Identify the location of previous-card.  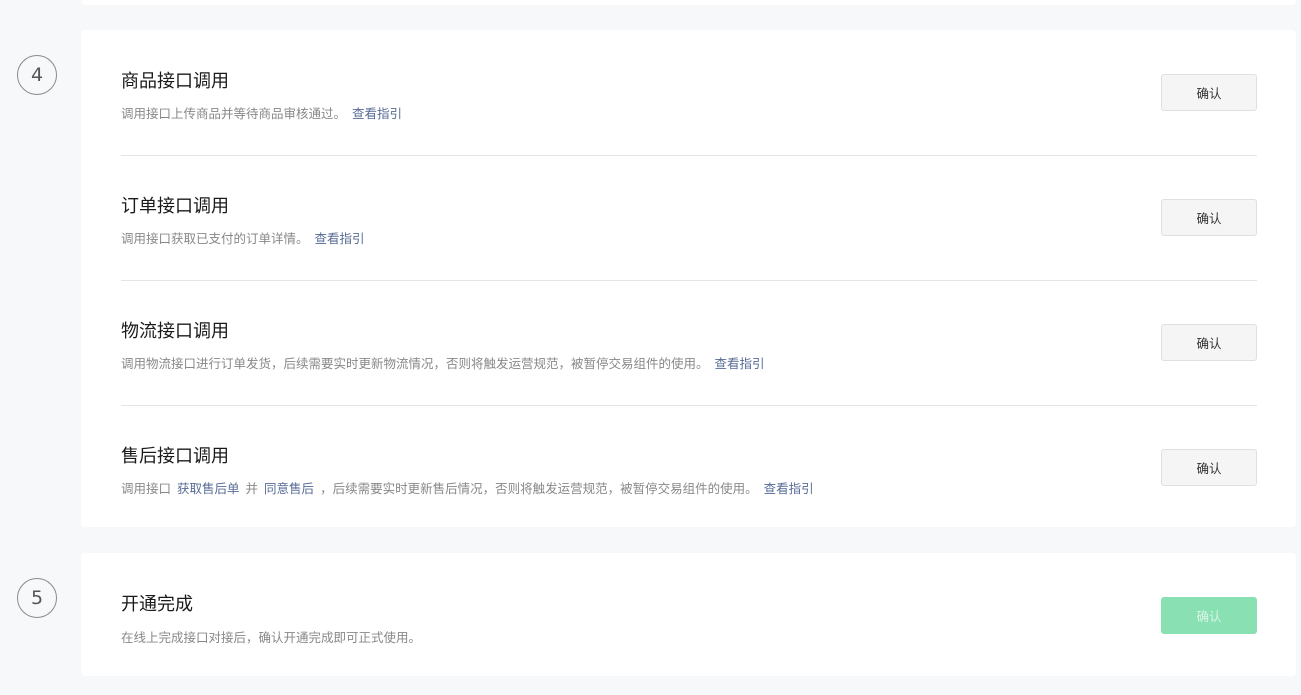
(688, 2).